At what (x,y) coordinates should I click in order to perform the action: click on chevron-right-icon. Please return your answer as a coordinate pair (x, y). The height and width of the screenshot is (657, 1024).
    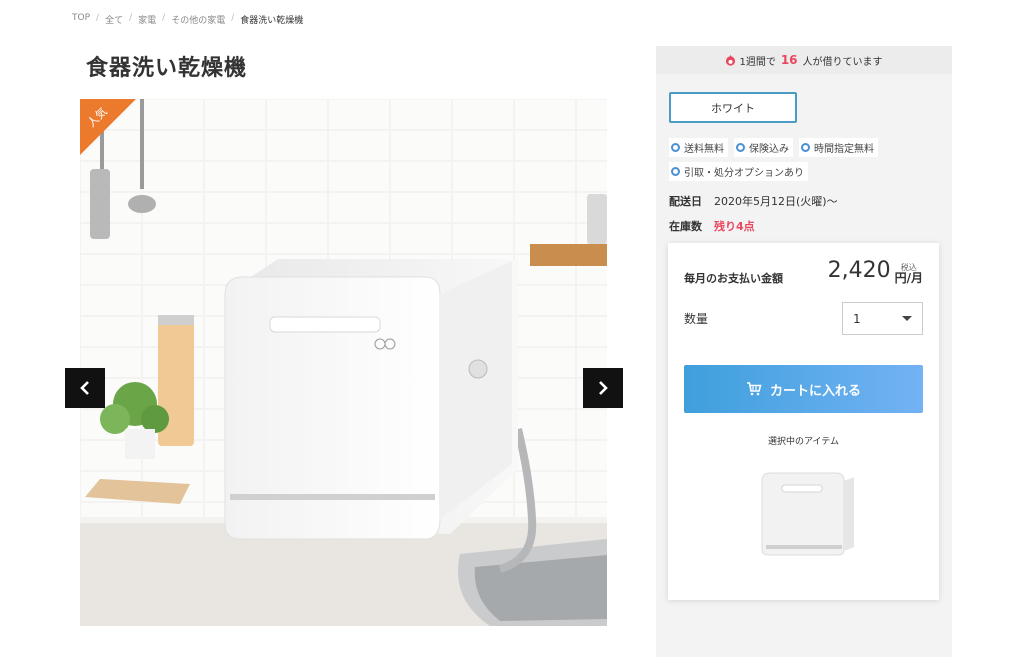
    Looking at the image, I should click on (603, 388).